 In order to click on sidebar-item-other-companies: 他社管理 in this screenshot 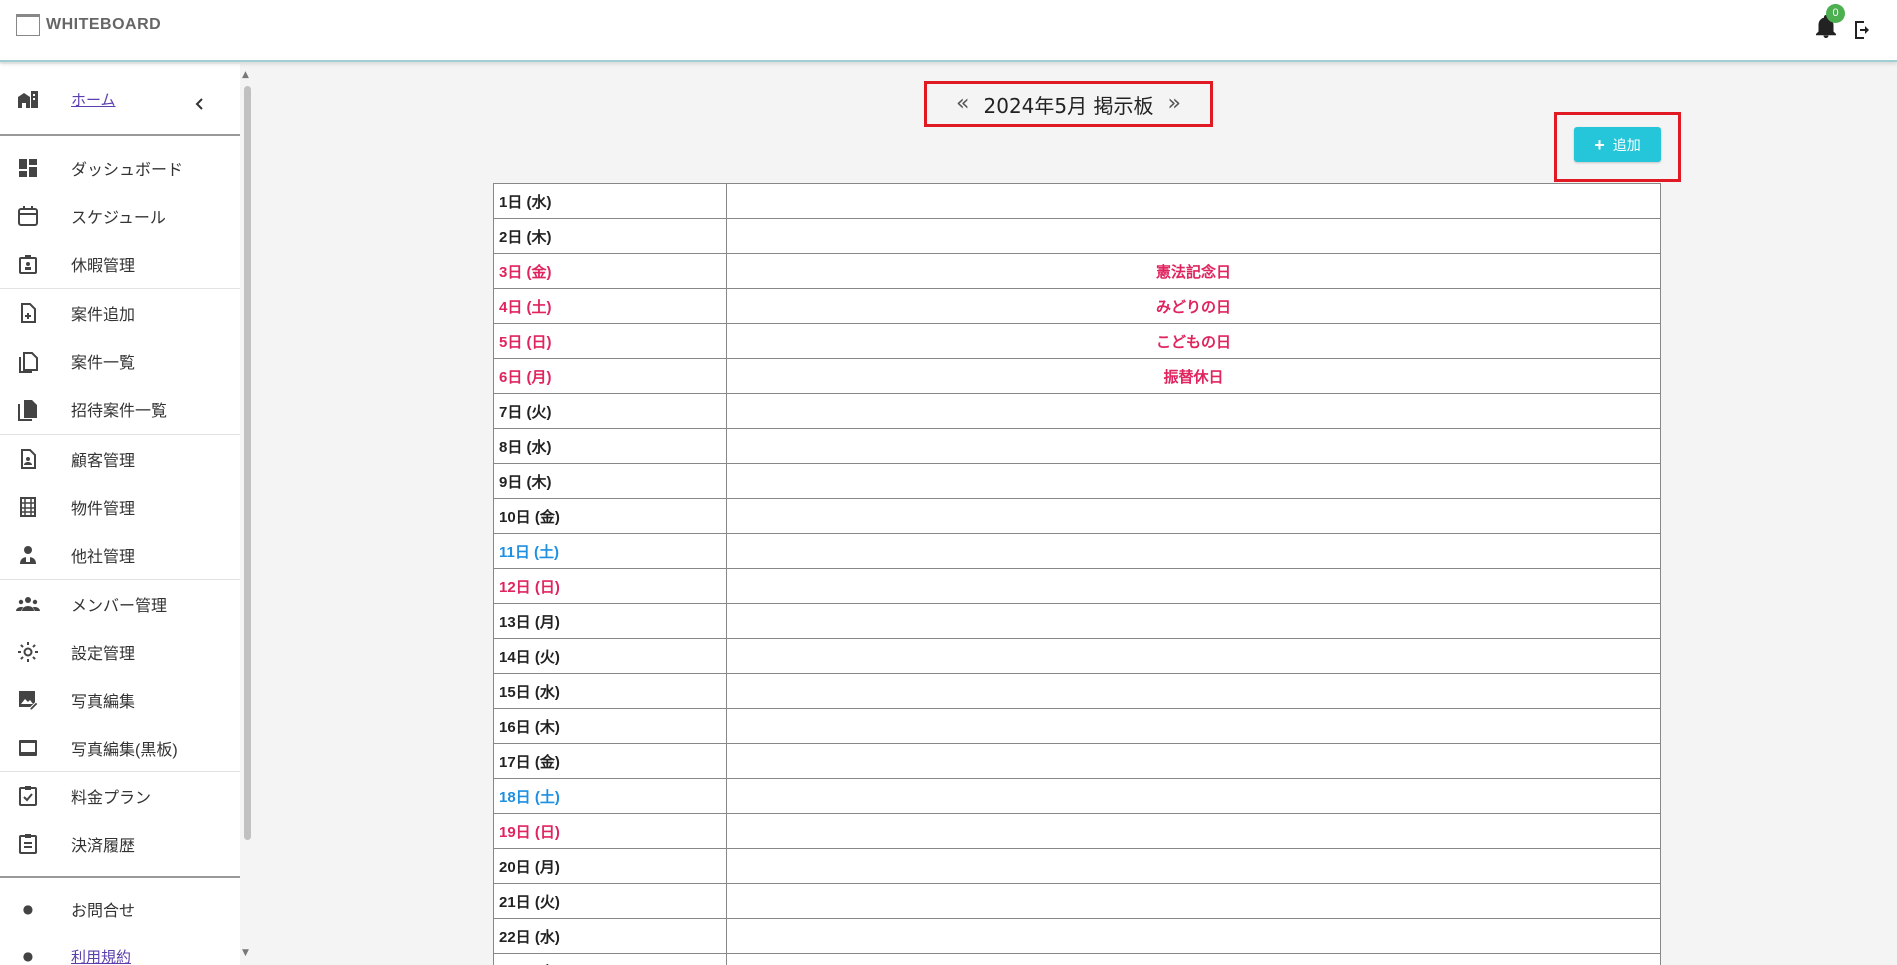, I will do `click(120, 555)`.